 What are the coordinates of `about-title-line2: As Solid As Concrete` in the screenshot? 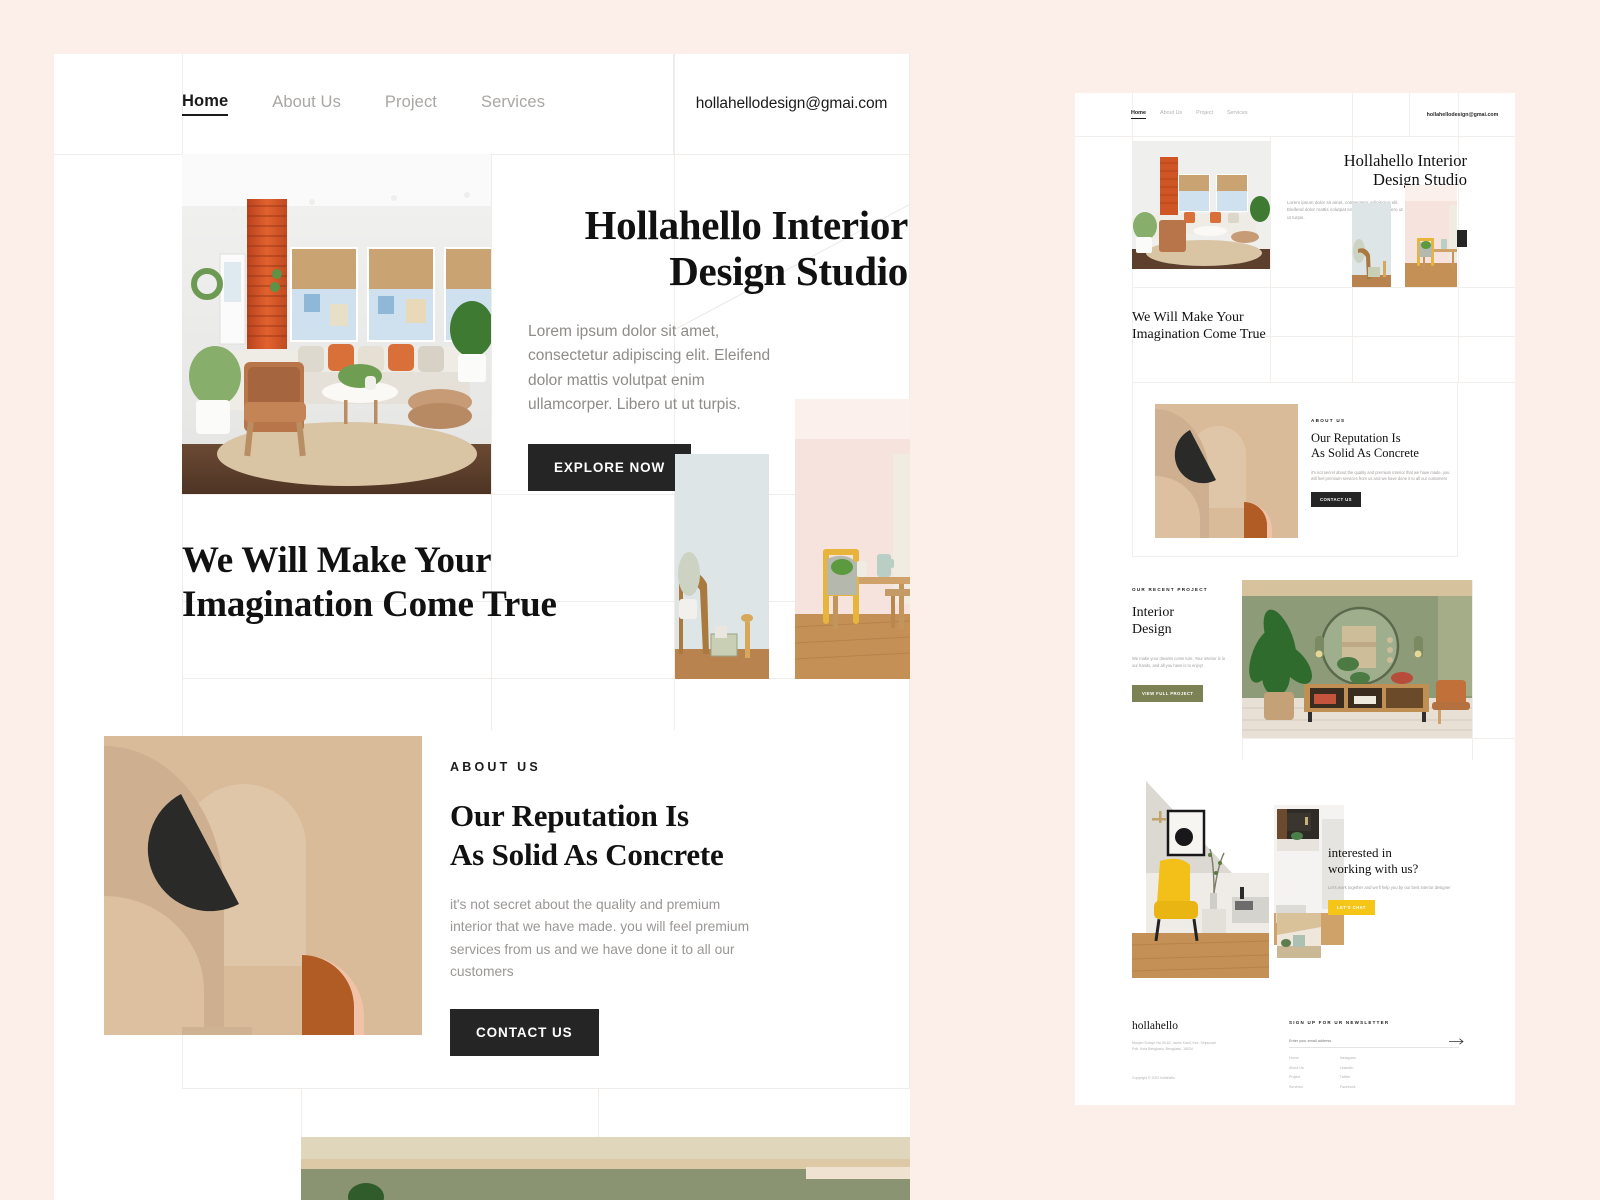 It's located at (587, 855).